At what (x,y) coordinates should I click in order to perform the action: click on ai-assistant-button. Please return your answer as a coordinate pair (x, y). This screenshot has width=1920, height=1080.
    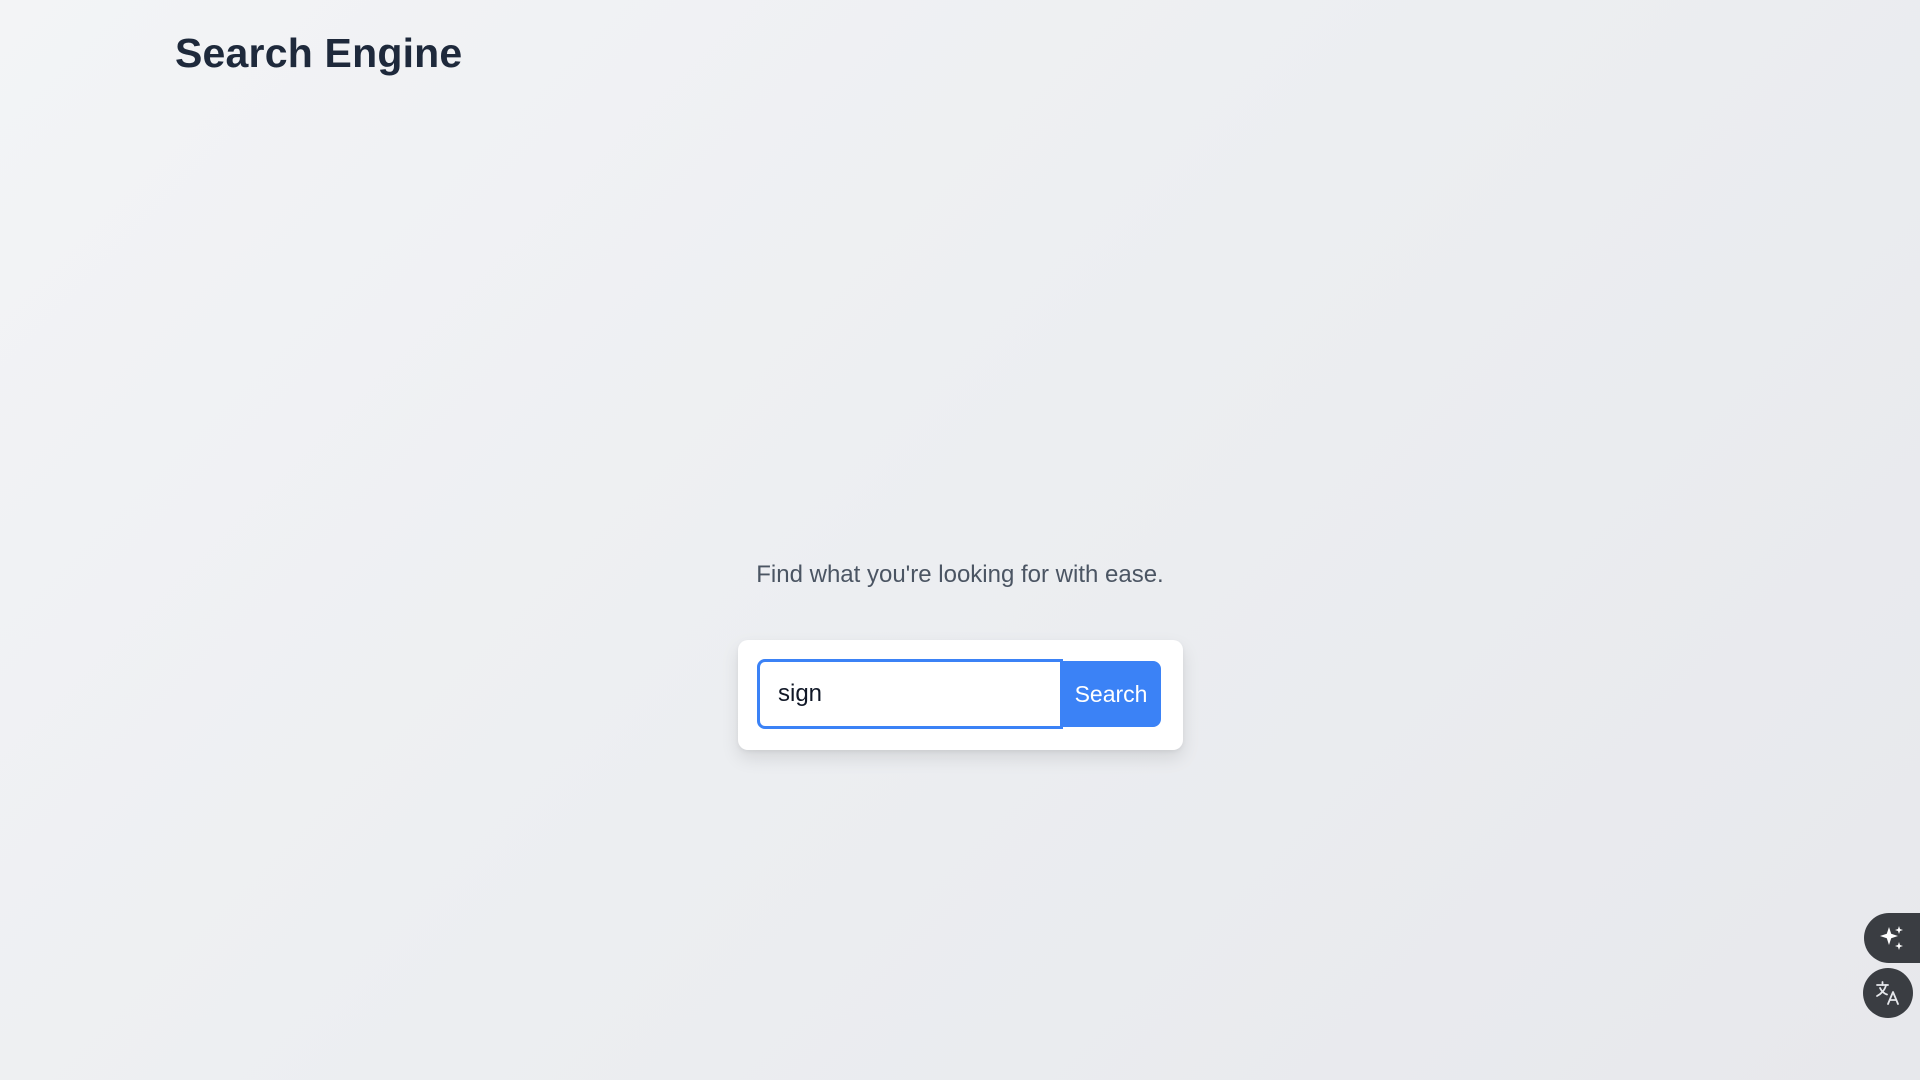
    Looking at the image, I should click on (1892, 938).